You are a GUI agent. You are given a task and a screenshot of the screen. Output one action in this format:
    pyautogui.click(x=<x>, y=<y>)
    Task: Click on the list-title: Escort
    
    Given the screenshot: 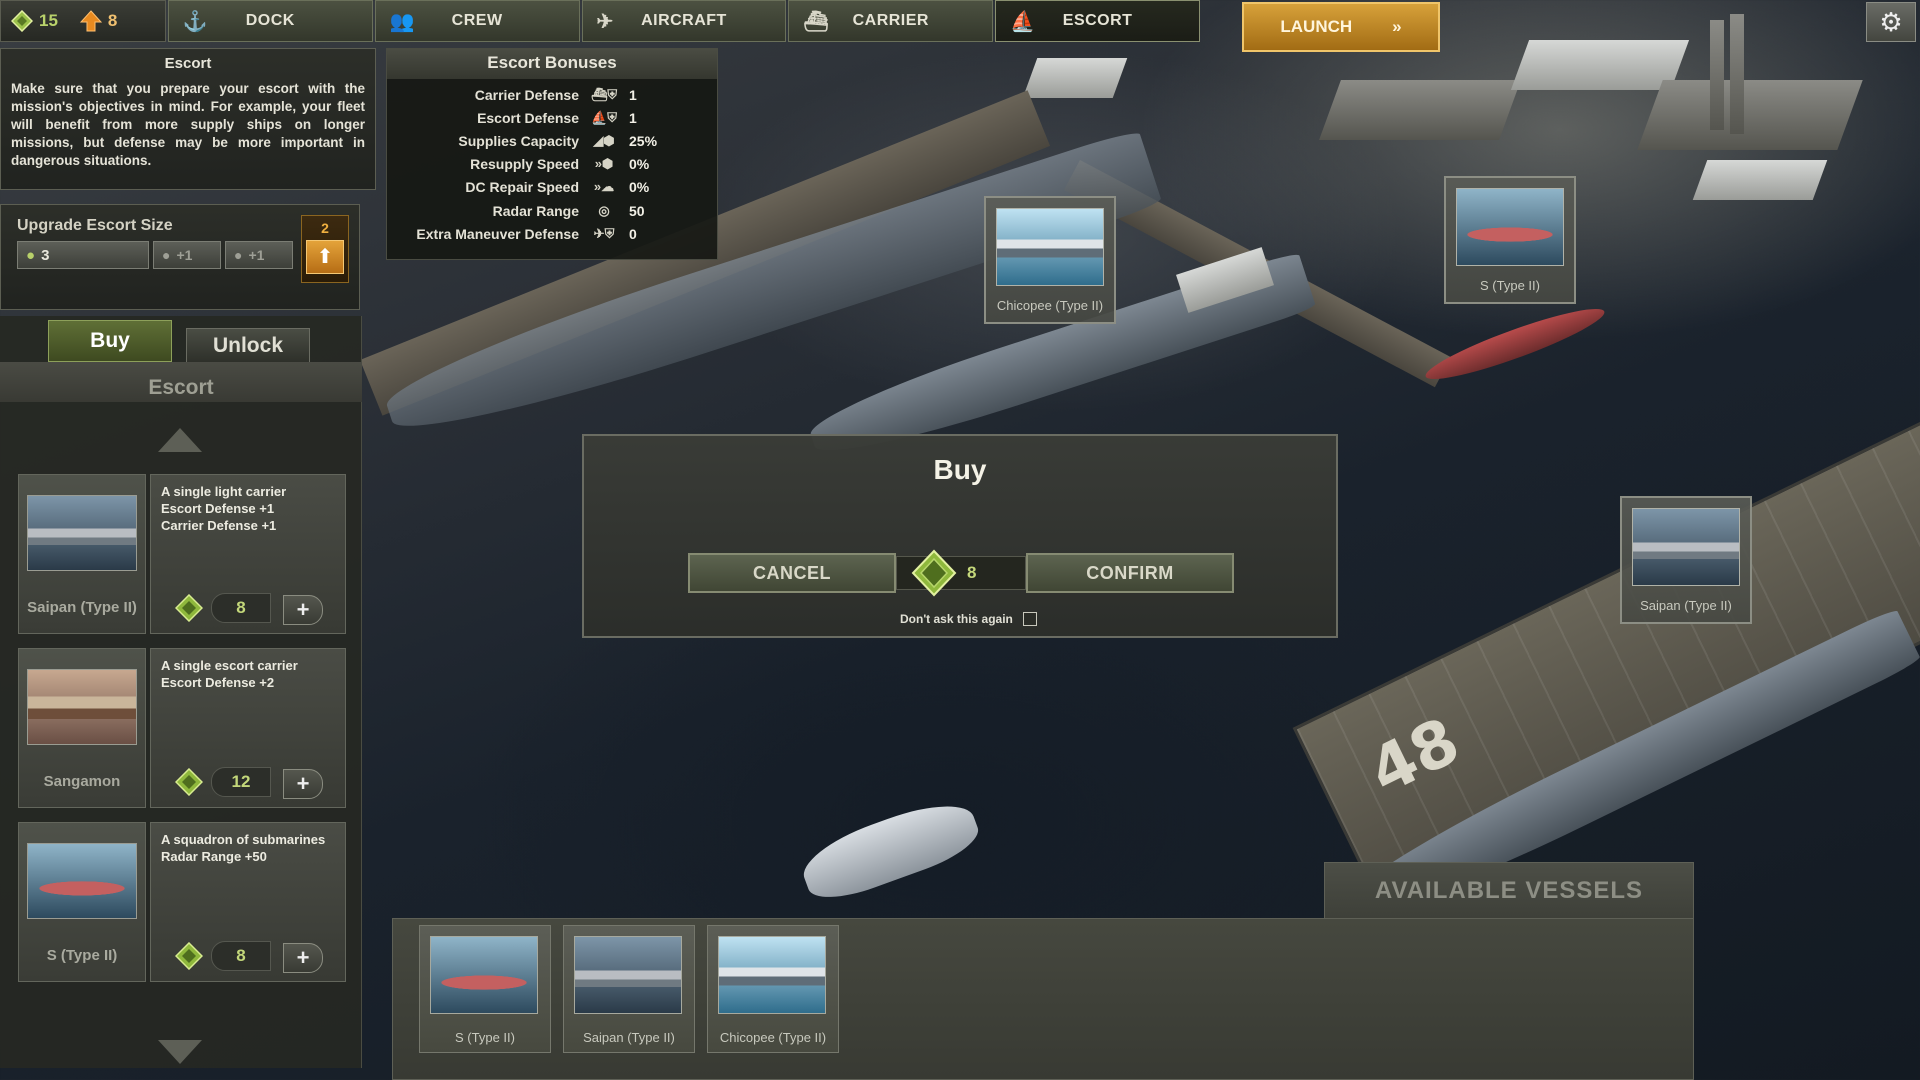 What is the action you would take?
    pyautogui.click(x=181, y=387)
    